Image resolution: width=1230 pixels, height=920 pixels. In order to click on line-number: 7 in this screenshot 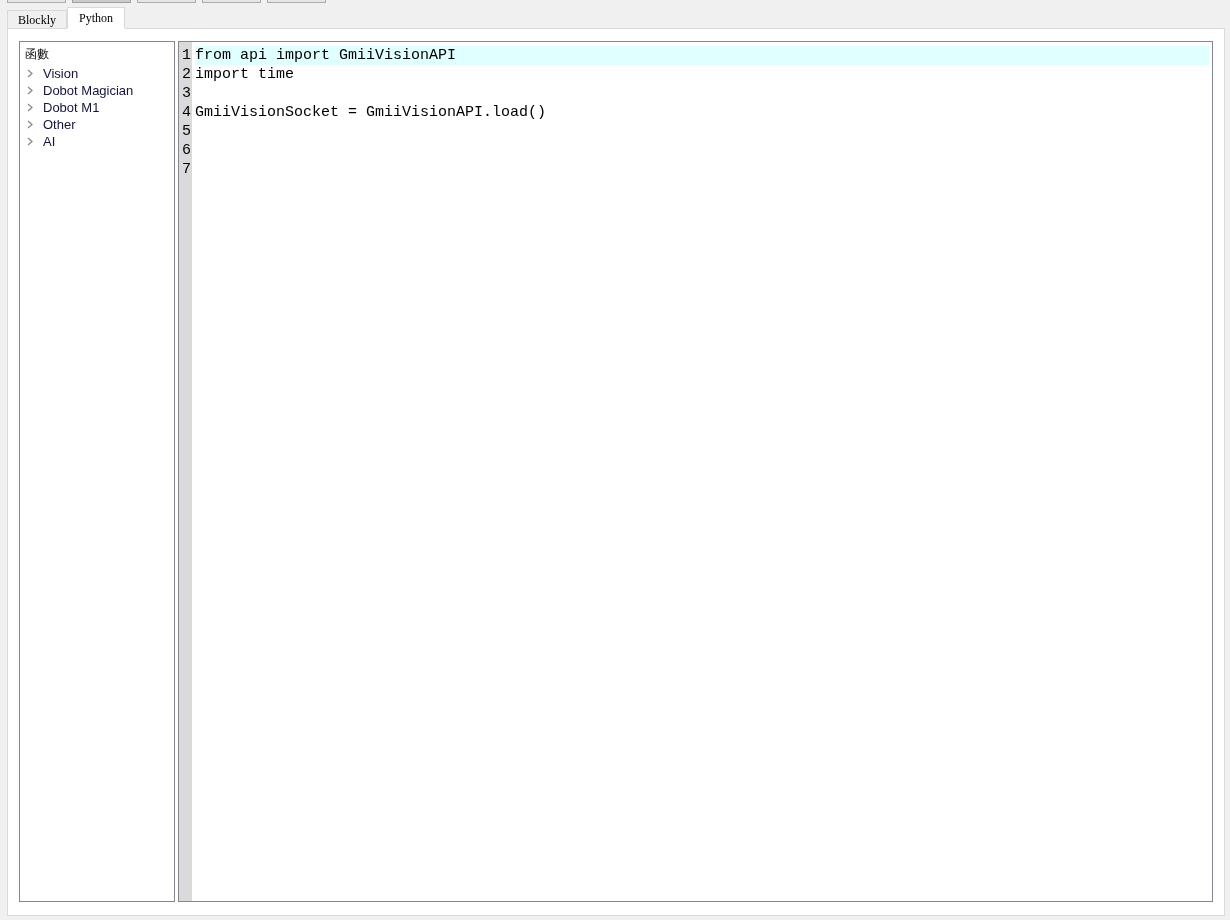, I will do `click(186, 169)`.